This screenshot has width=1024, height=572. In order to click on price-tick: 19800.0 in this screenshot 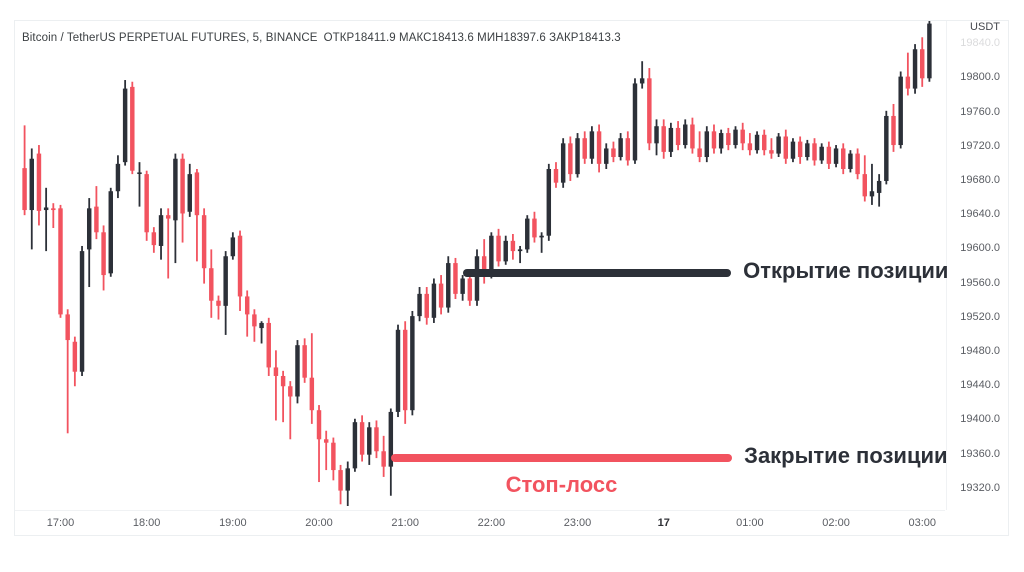, I will do `click(980, 77)`.